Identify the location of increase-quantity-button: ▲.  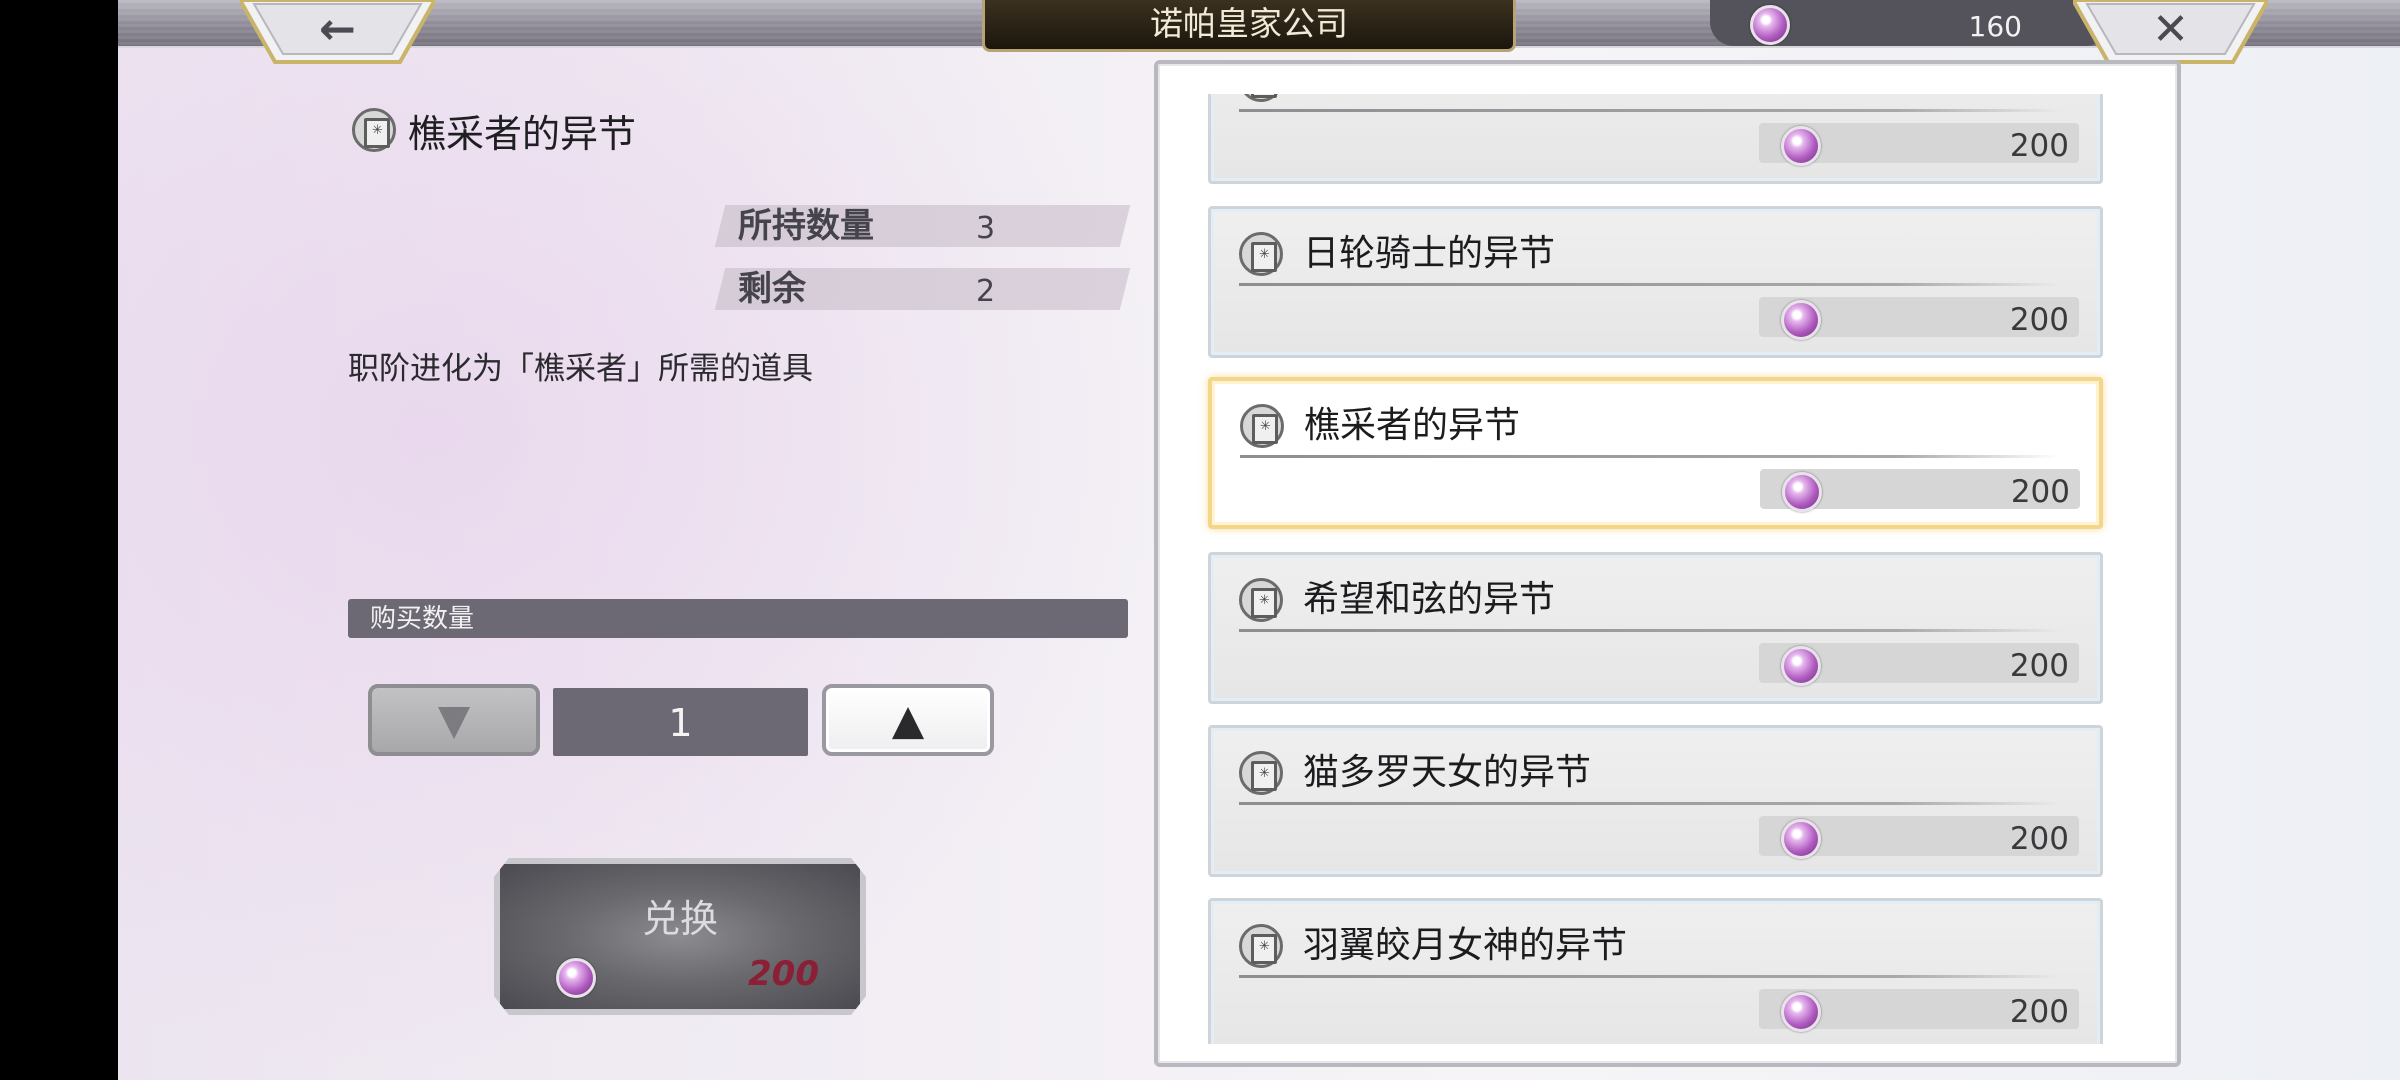
(908, 720).